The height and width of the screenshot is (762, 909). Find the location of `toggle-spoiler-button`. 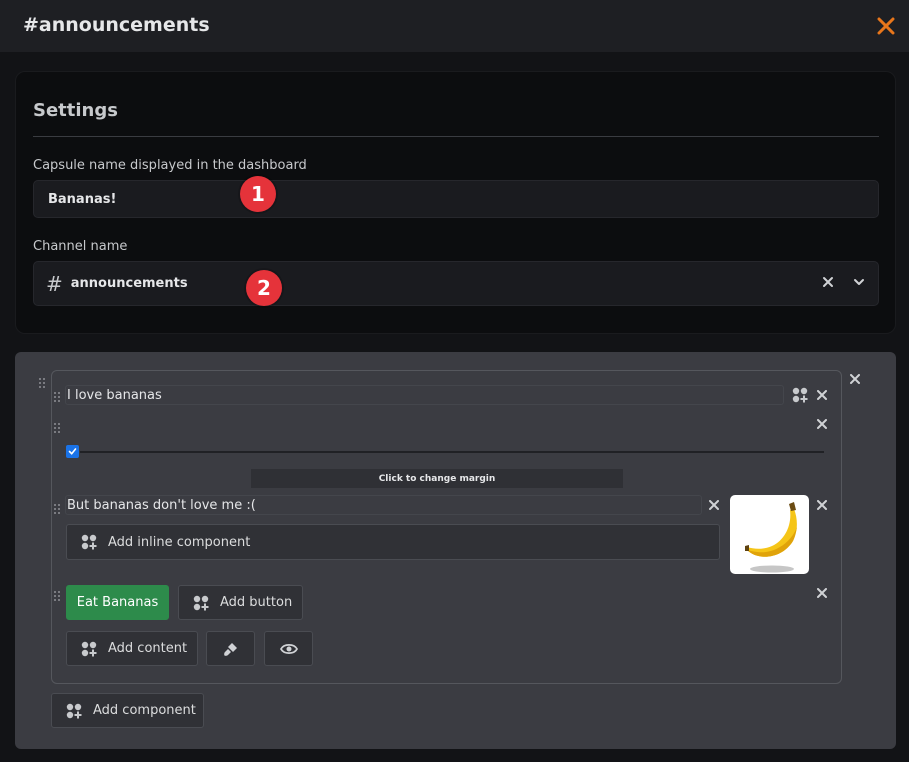

toggle-spoiler-button is located at coordinates (288, 648).